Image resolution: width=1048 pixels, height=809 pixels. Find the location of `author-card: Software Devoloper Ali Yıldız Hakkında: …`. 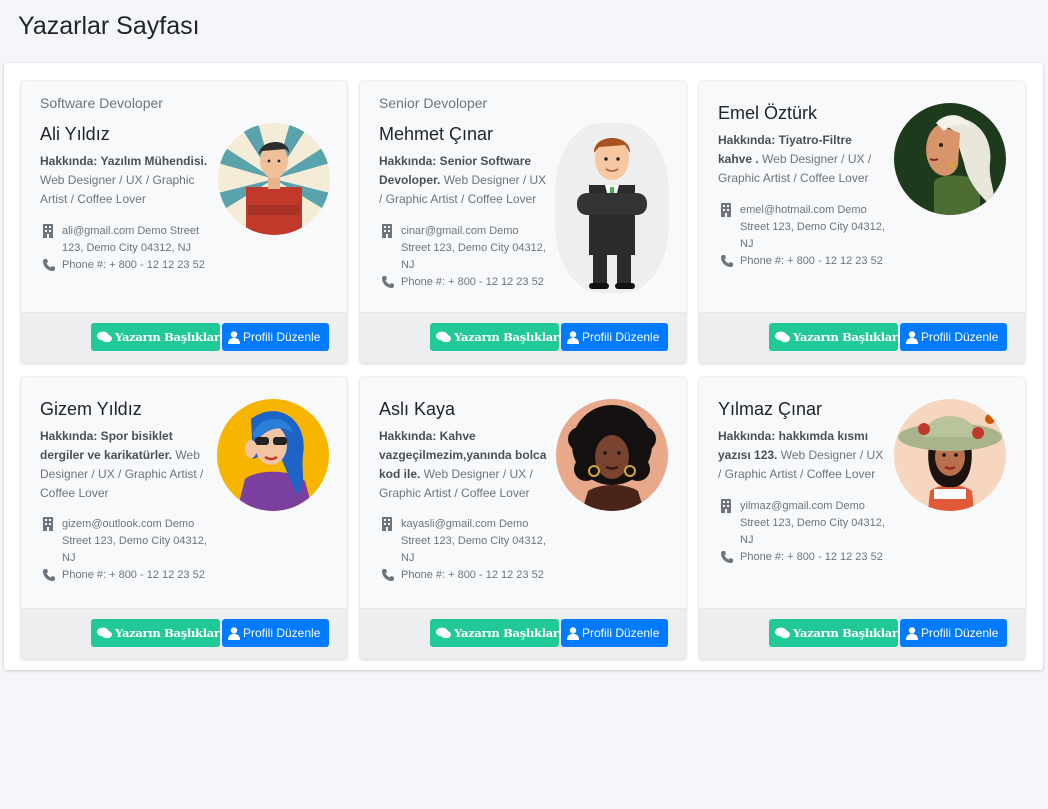

author-card: Software Devoloper Ali Yıldız Hakkında: … is located at coordinates (184, 222).